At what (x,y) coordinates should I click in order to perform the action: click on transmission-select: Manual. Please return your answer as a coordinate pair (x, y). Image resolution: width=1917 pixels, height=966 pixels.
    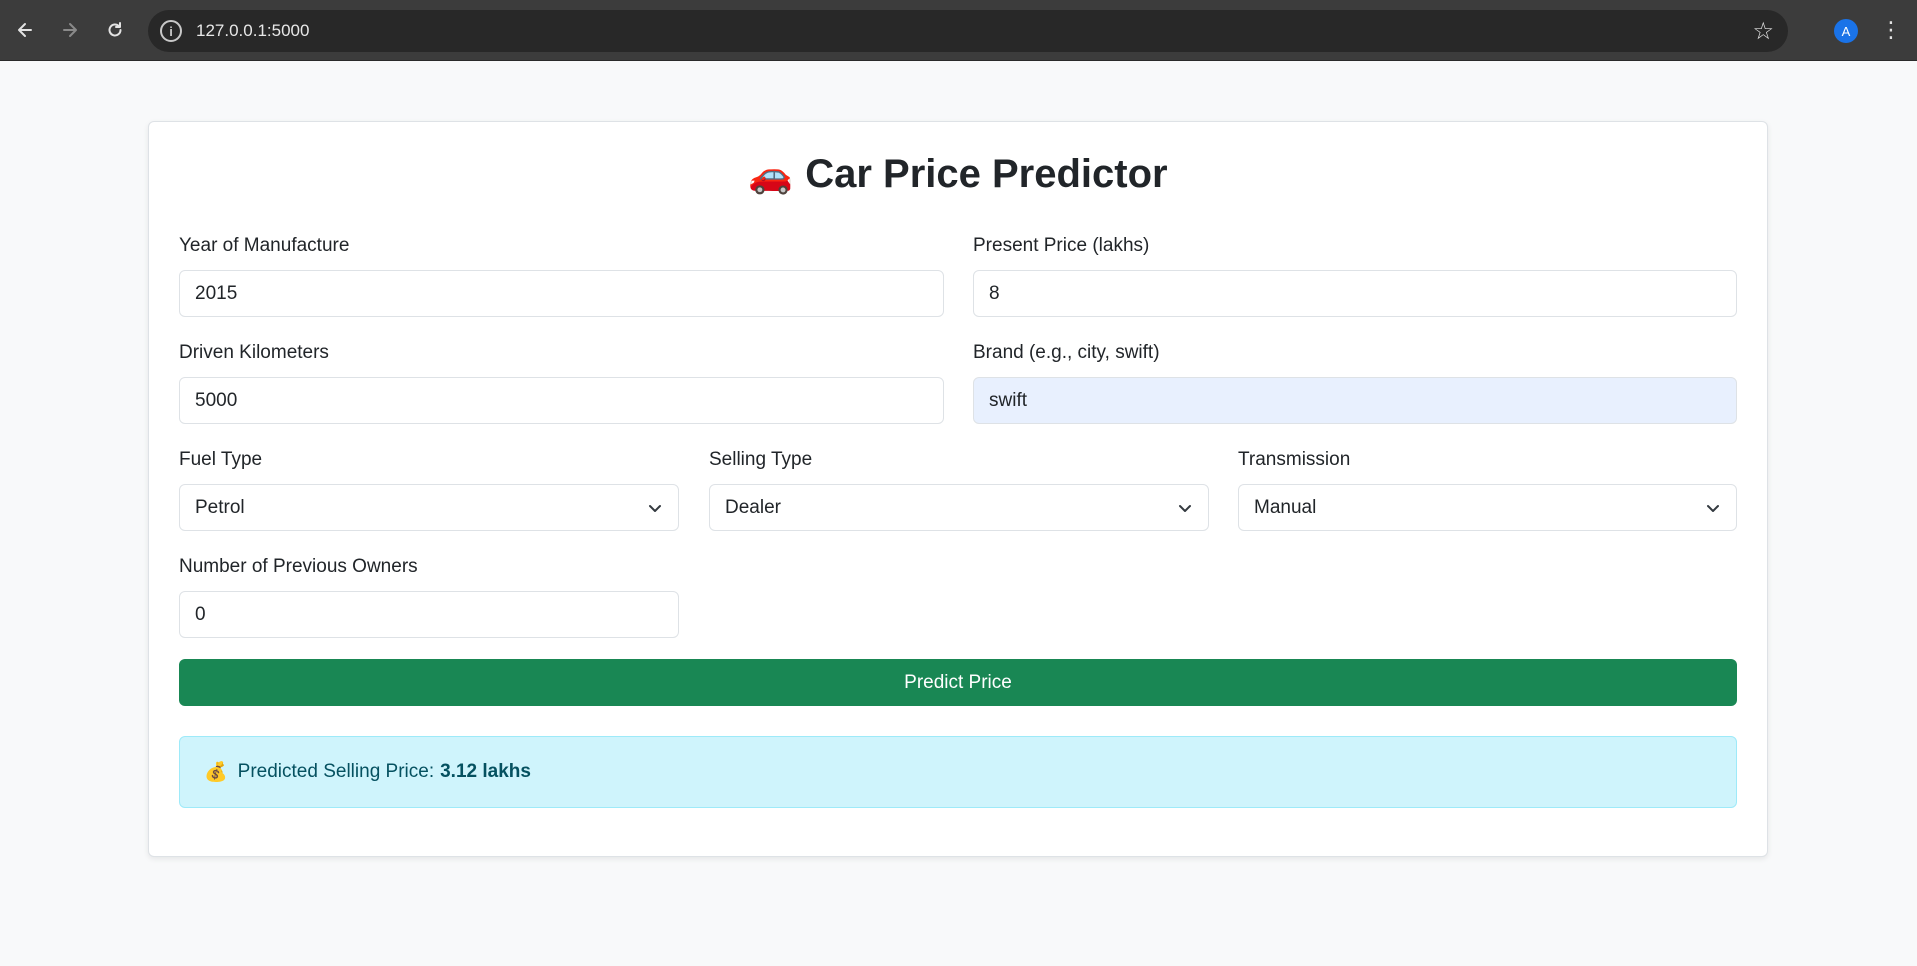
    Looking at the image, I should click on (1487, 507).